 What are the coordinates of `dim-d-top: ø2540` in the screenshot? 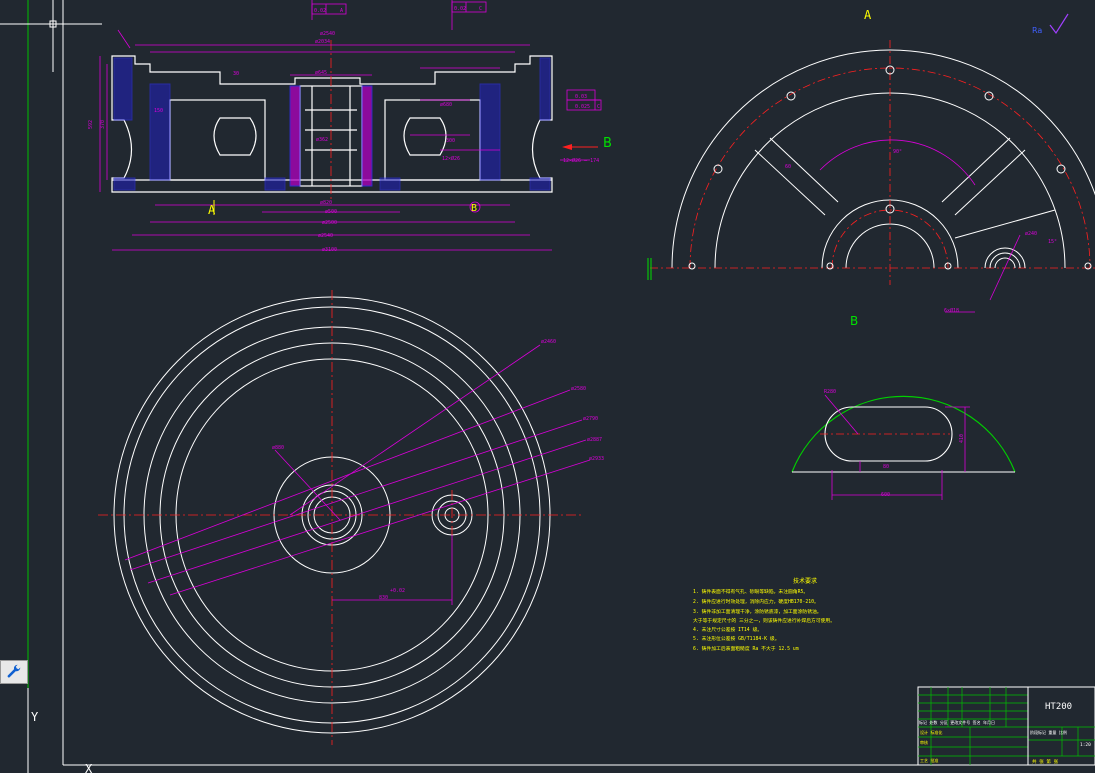 It's located at (327, 34).